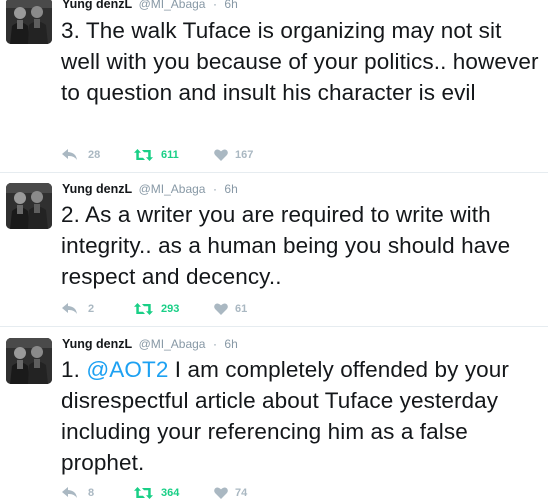 Image resolution: width=558 pixels, height=504 pixels. I want to click on tweet-text-prefix: 1., so click(74, 369).